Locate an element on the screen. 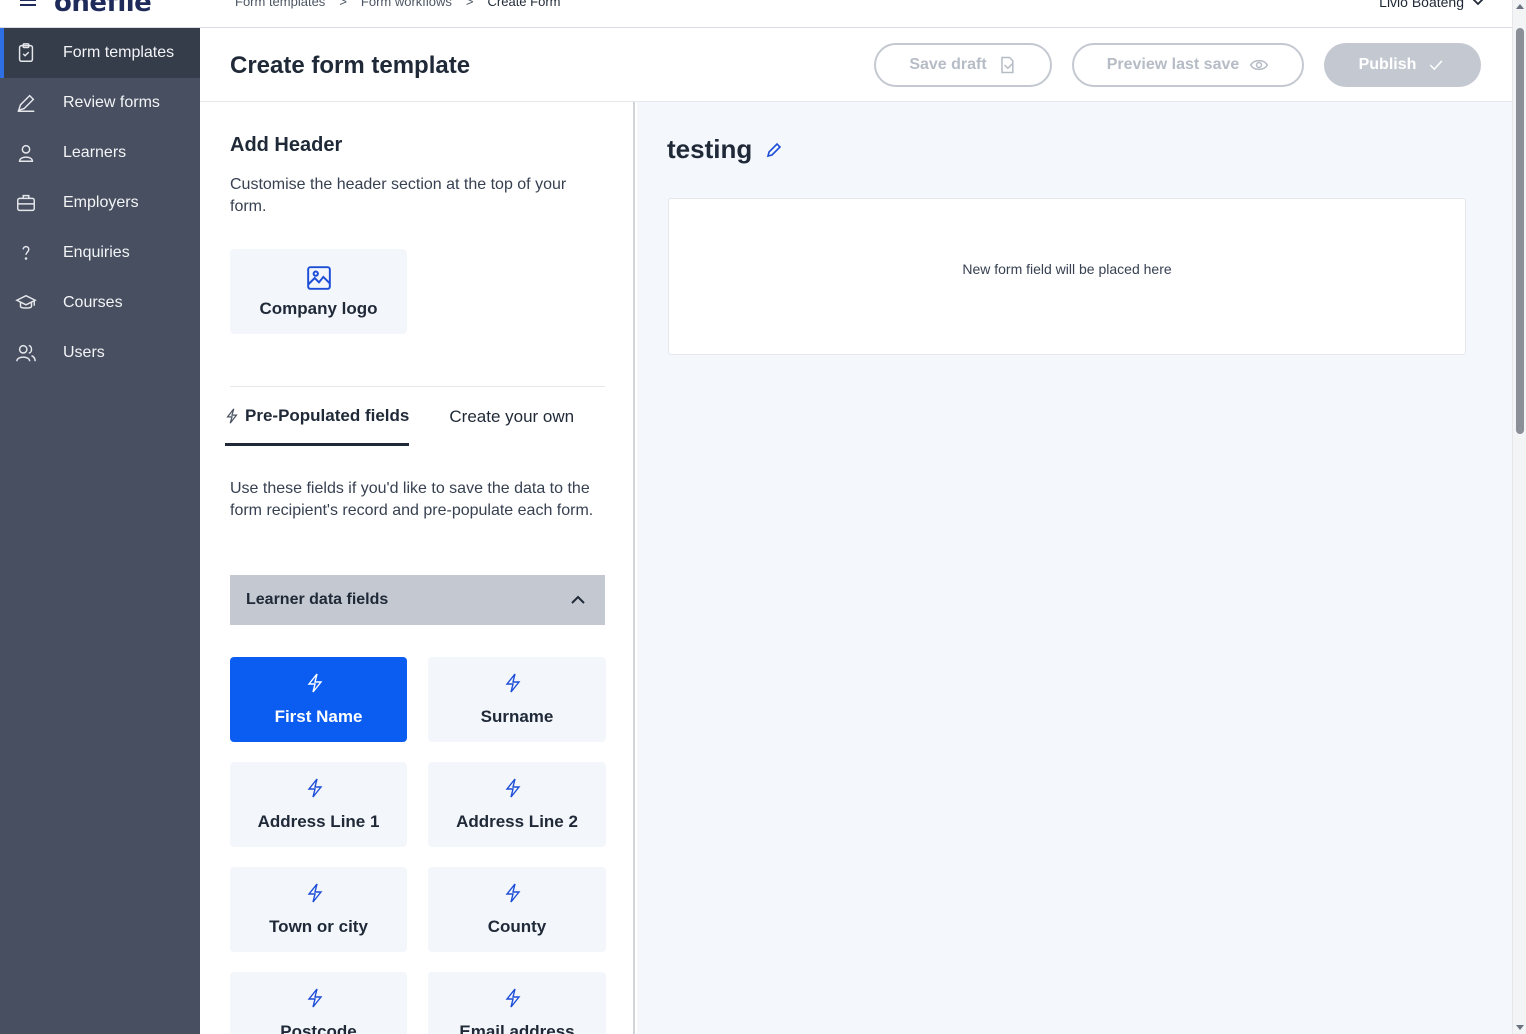 The width and height of the screenshot is (1526, 1034). accordion-label: Learner data fields is located at coordinates (317, 599).